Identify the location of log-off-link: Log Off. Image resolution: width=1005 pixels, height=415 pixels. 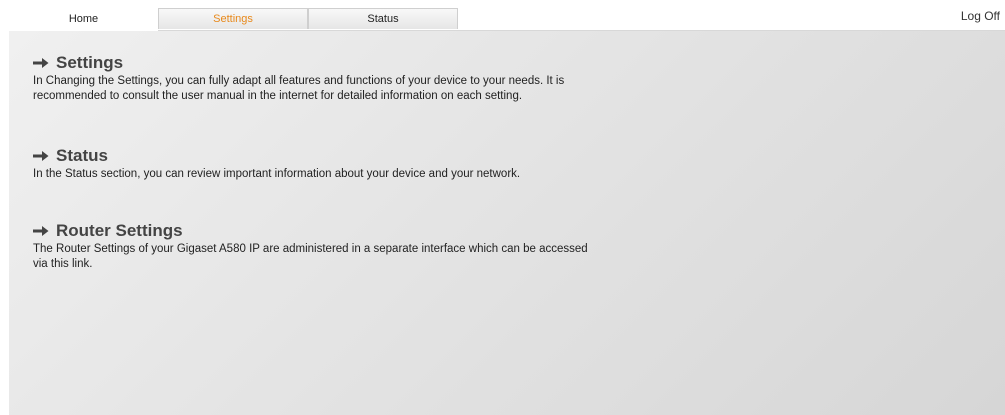
(980, 16).